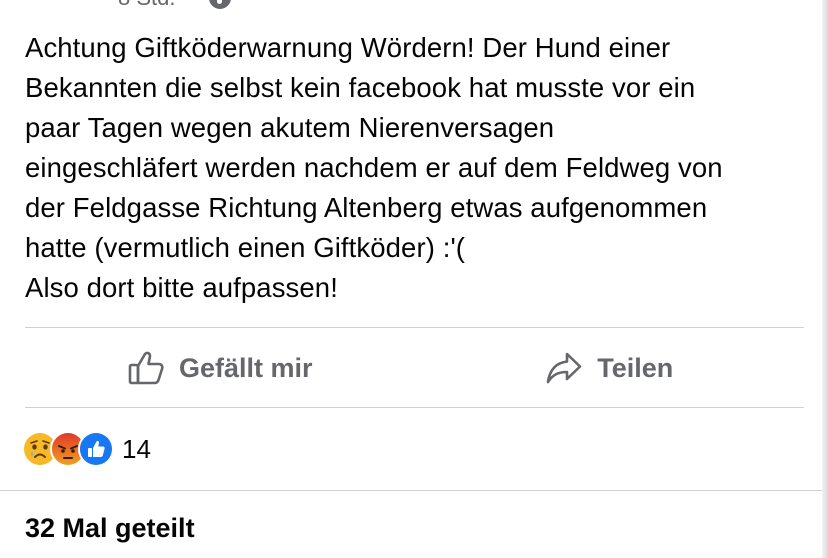  I want to click on like-reaction-icon, so click(96, 449).